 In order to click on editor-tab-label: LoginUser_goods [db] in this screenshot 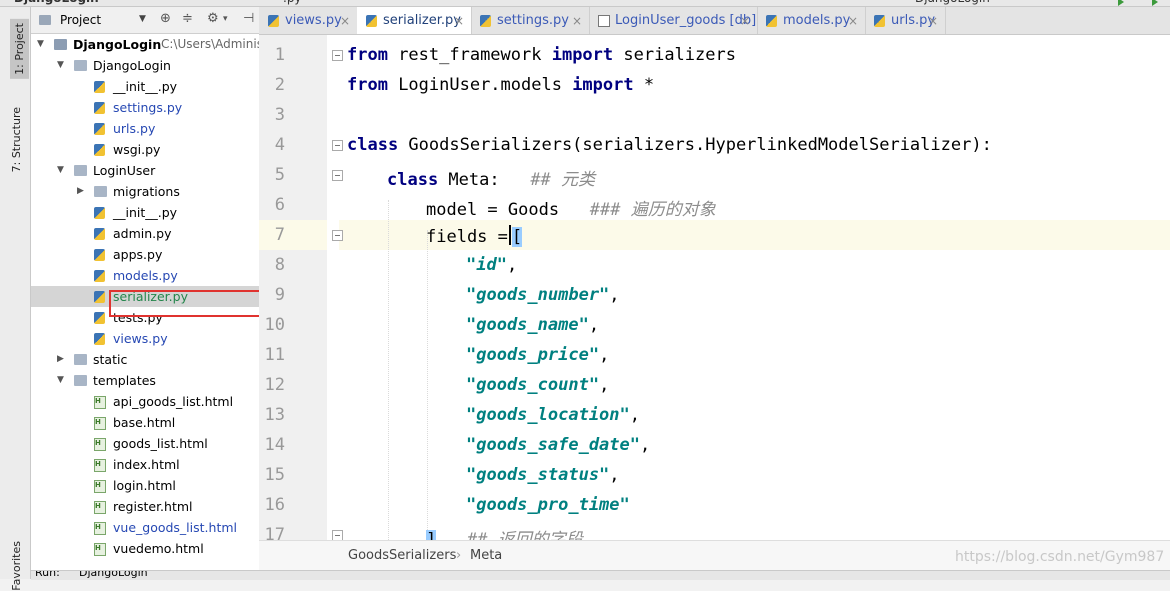, I will do `click(686, 20)`.